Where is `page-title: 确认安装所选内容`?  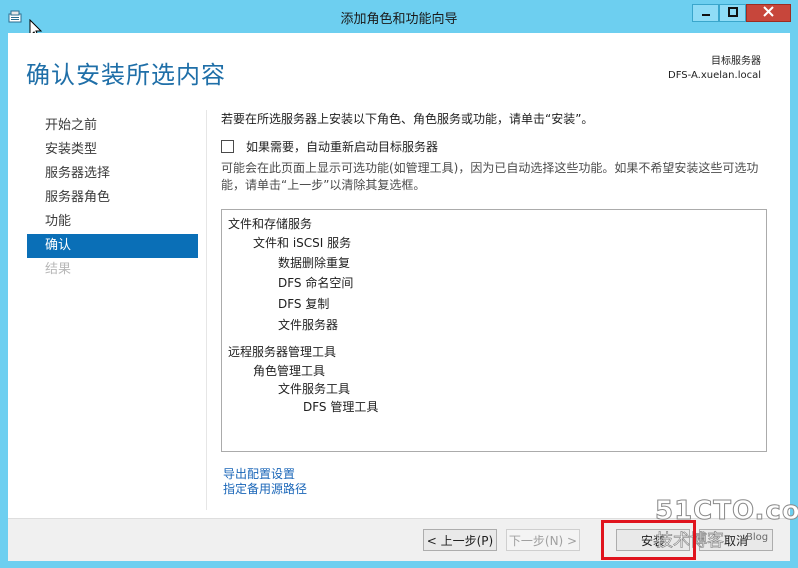
page-title: 确认安装所选内容 is located at coordinates (126, 75).